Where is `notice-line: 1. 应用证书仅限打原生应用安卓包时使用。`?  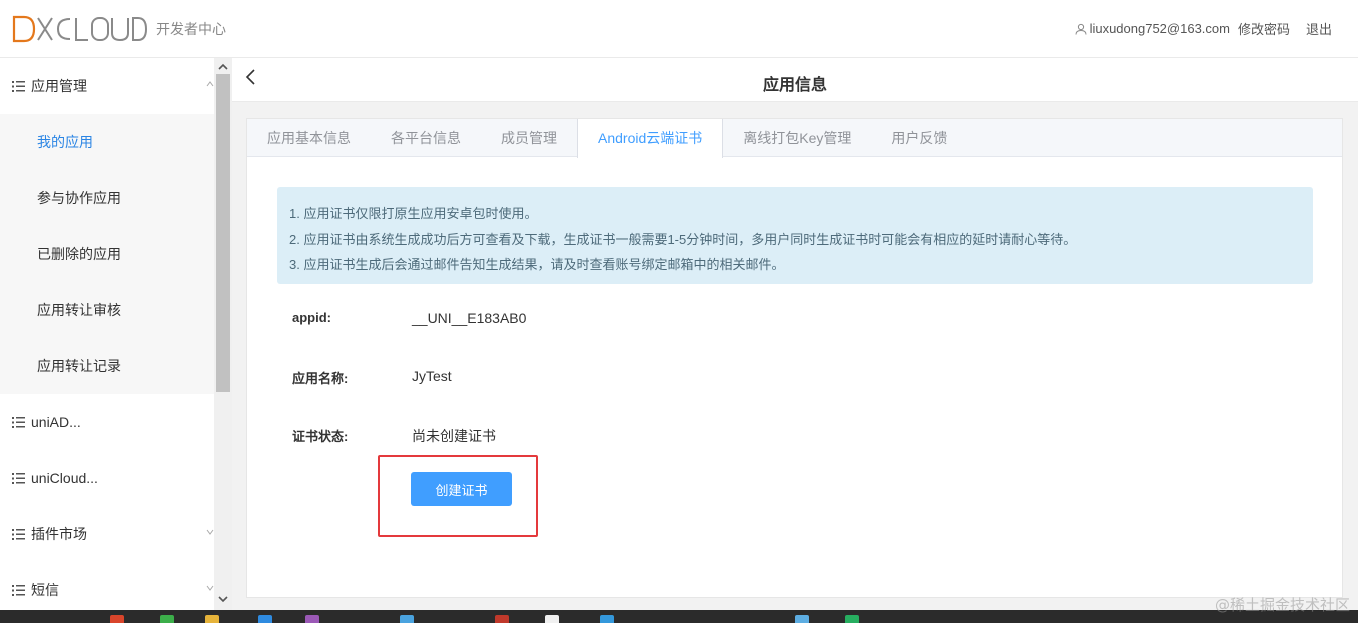
notice-line: 1. 应用证书仅限打原生应用安卓包时使用。 is located at coordinates (413, 213).